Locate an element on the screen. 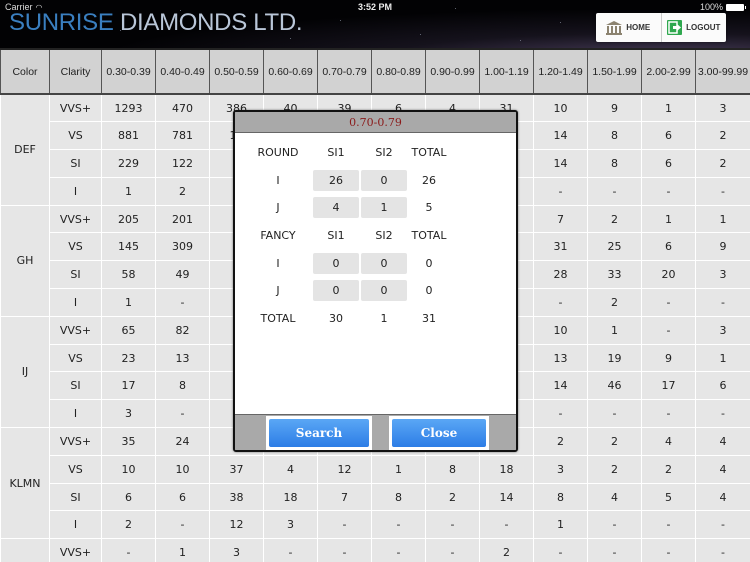 This screenshot has width=750, height=562. search-button: Search is located at coordinates (319, 433).